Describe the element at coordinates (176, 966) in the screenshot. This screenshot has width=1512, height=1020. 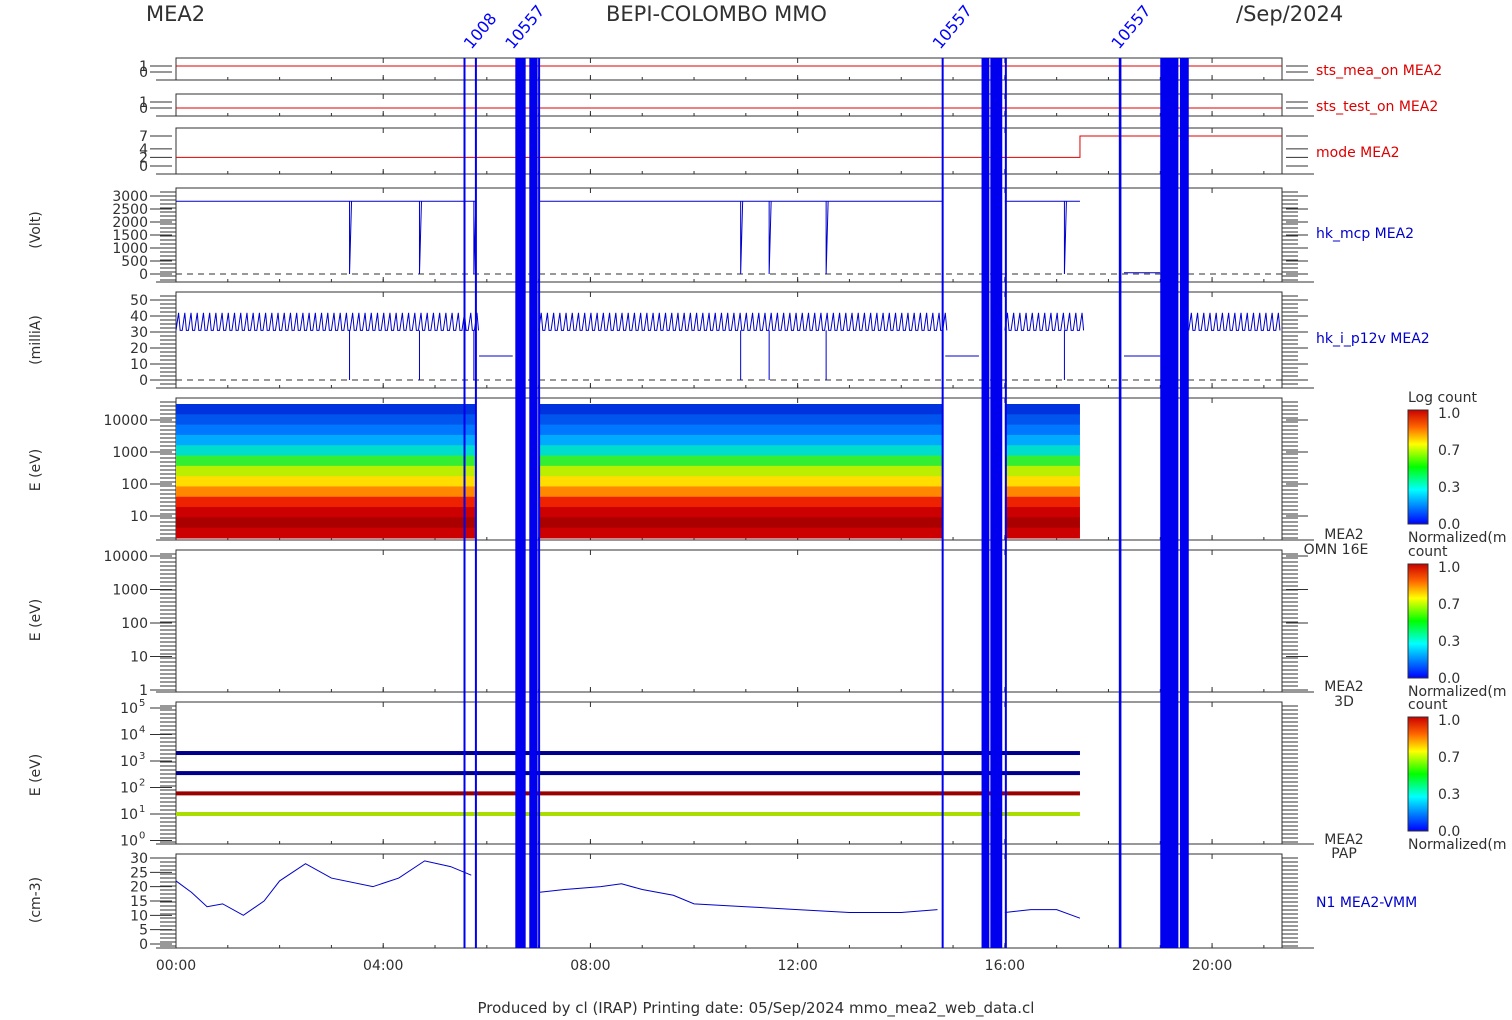
I see `x-tick-label: 00:00` at that location.